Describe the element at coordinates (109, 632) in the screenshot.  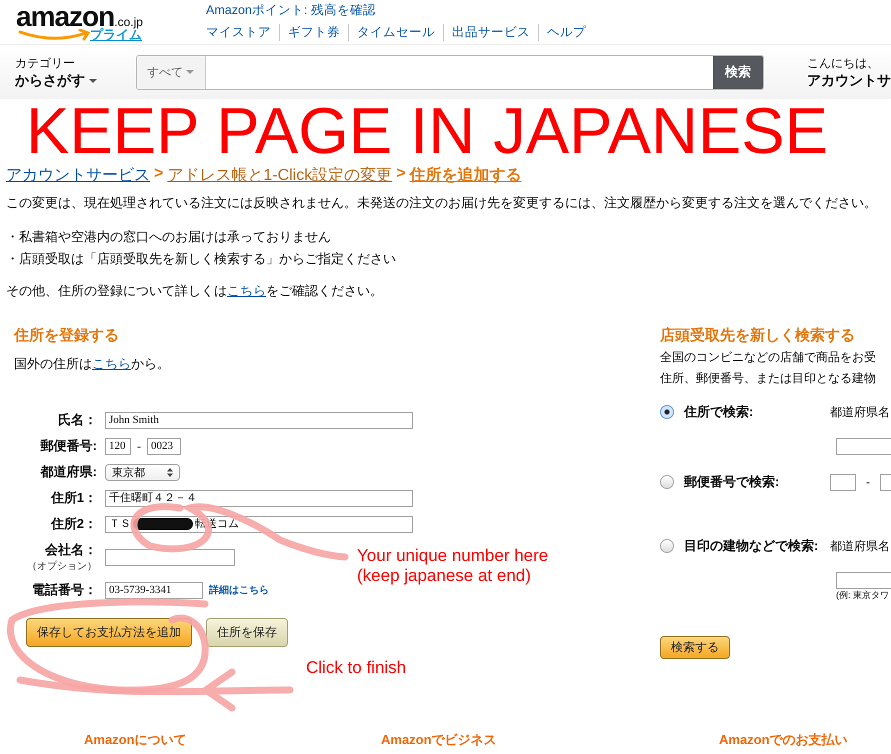
I see `save-and-pay-button: 保存してお支払方法を追加` at that location.